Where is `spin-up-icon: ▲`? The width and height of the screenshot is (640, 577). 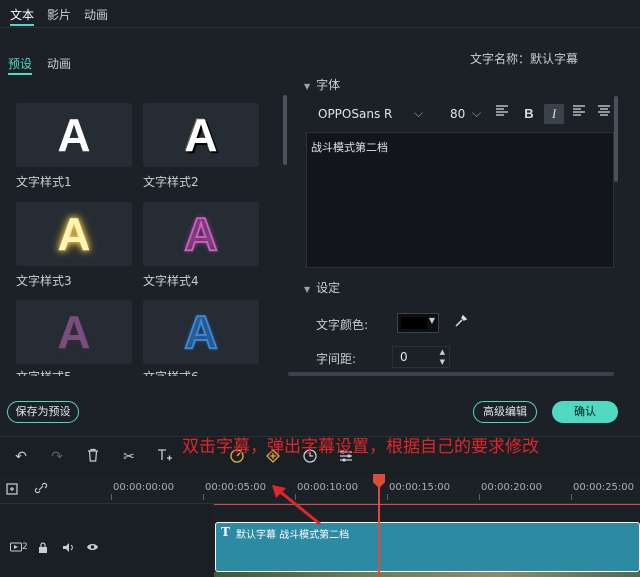 spin-up-icon: ▲ is located at coordinates (442, 352).